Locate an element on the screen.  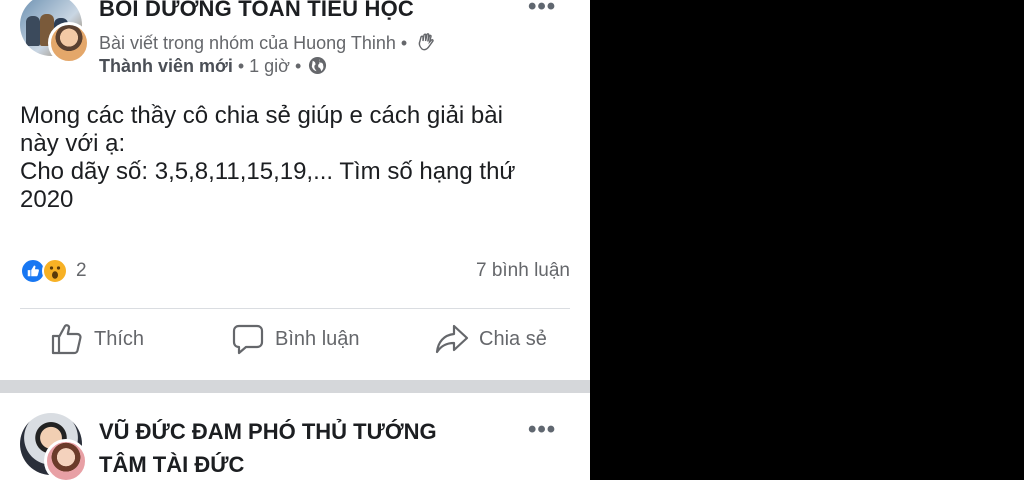
wow-reaction-icon is located at coordinates (55, 271).